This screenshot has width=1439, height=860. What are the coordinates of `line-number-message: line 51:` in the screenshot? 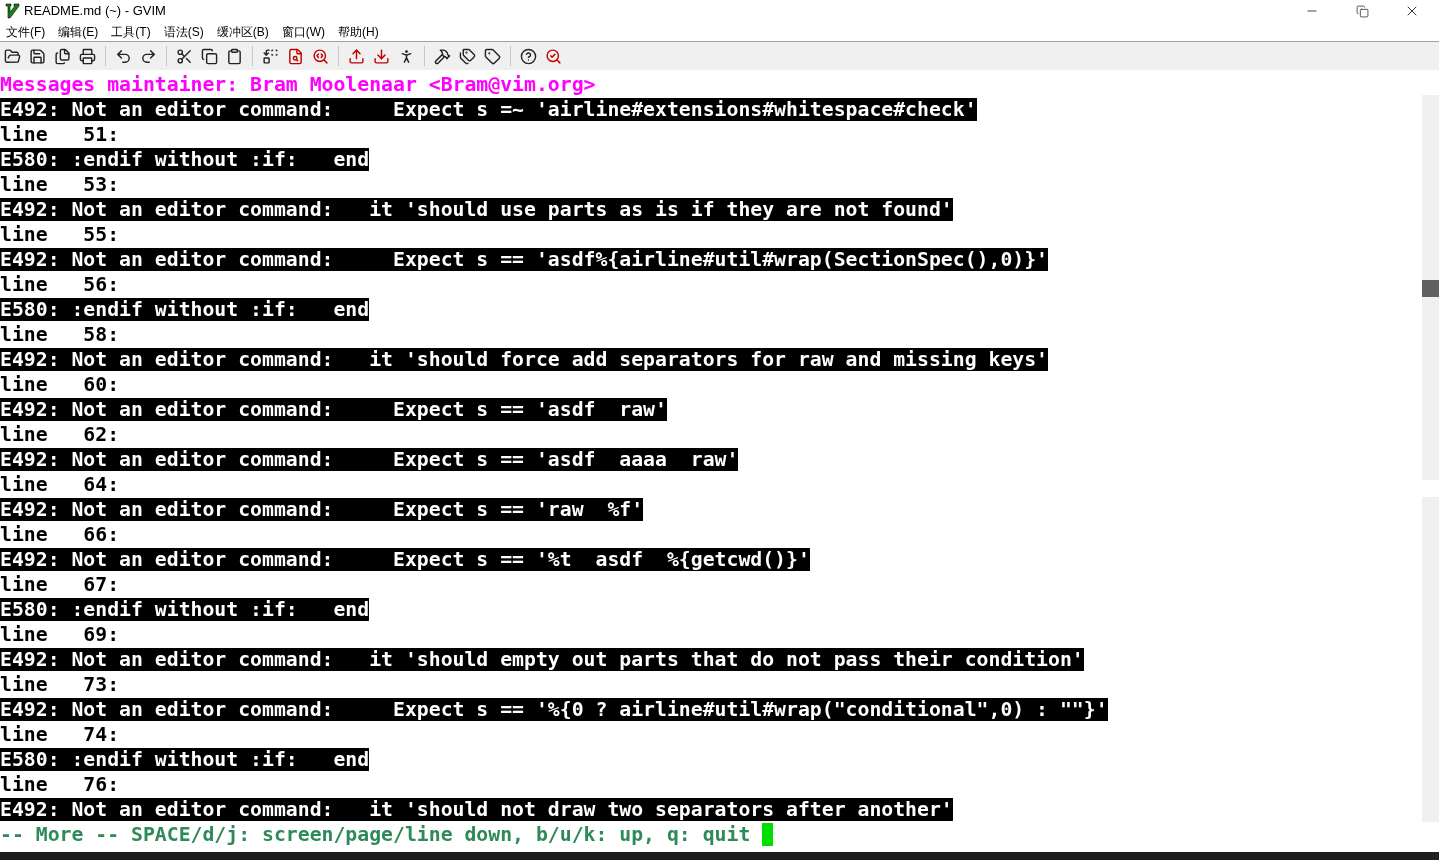 It's located at (60, 134).